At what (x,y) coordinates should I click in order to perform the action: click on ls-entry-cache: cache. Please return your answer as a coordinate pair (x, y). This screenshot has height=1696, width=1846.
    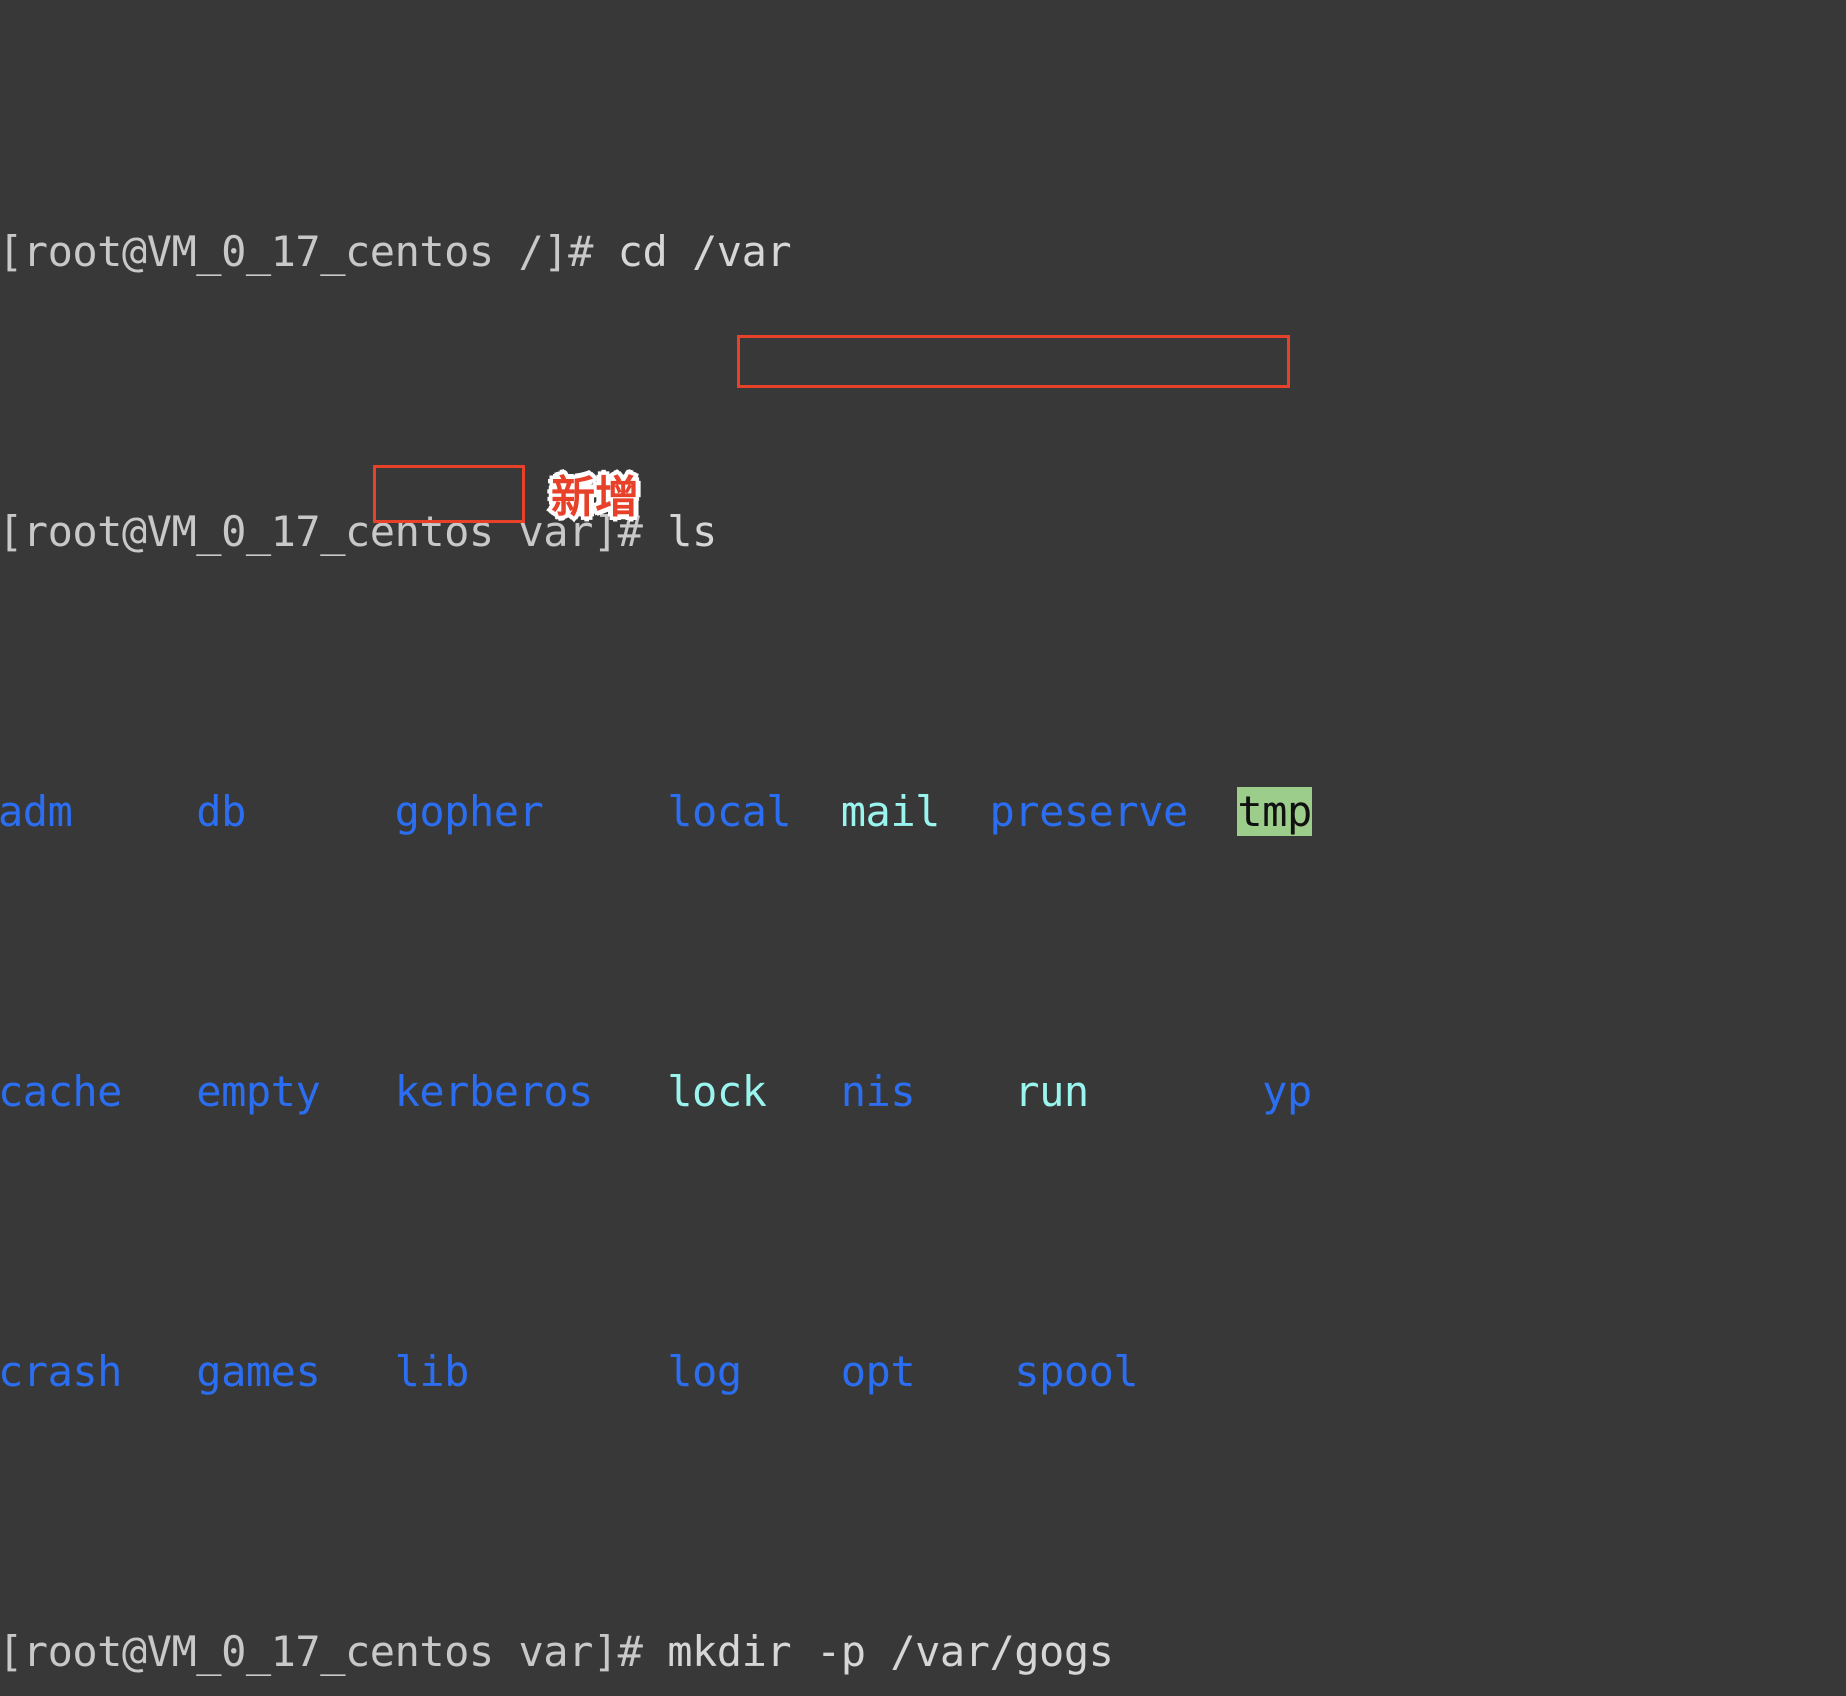
    Looking at the image, I should click on (61, 1091).